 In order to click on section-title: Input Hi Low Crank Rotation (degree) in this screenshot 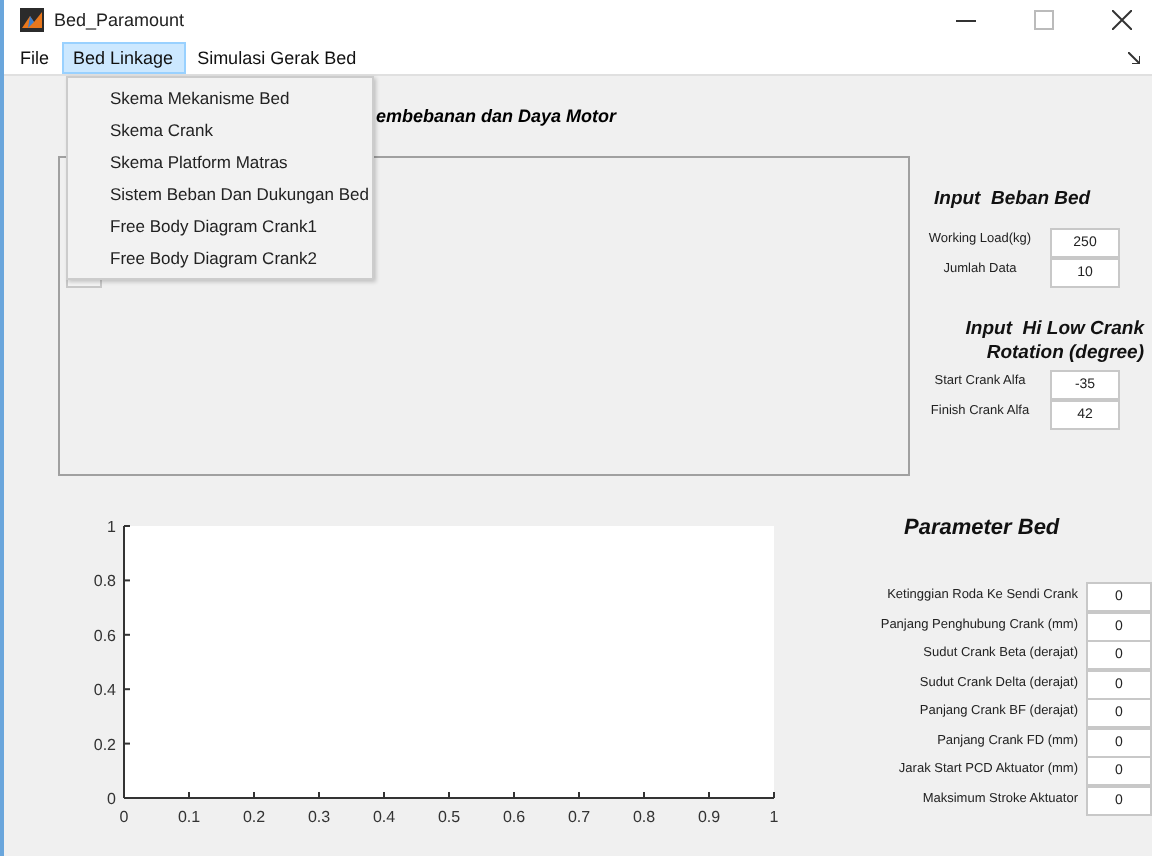, I will do `click(1053, 342)`.